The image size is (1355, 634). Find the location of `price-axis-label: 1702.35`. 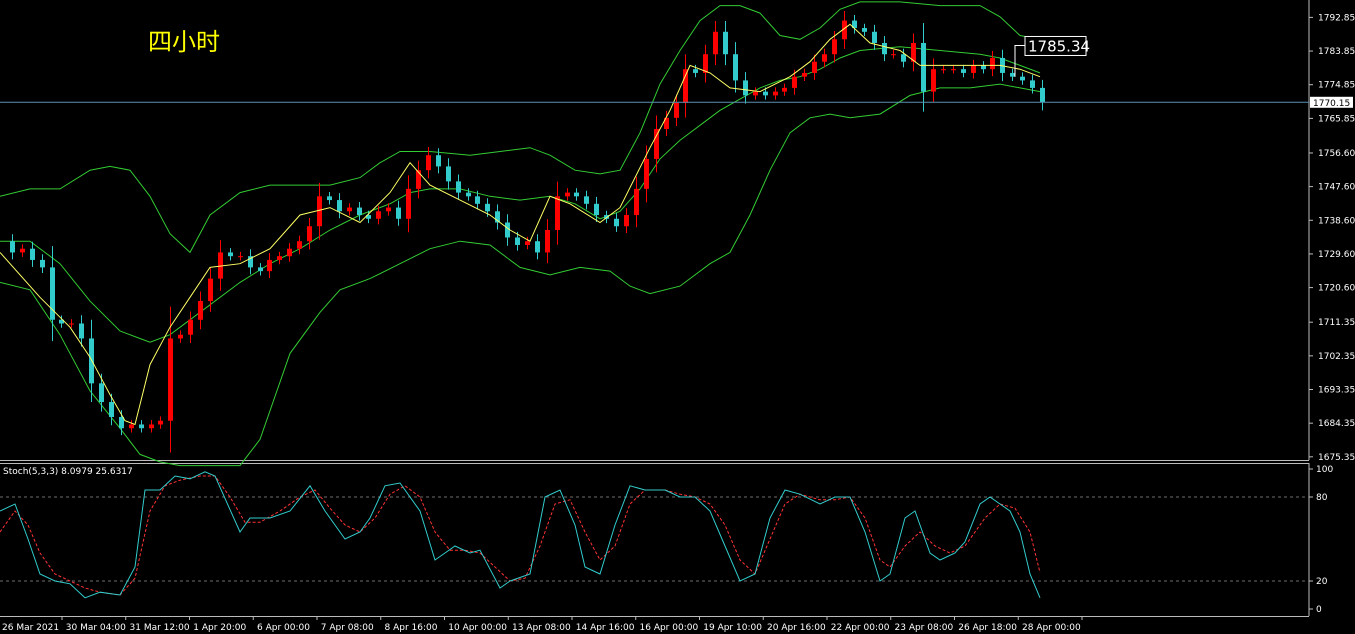

price-axis-label: 1702.35 is located at coordinates (1336, 357).